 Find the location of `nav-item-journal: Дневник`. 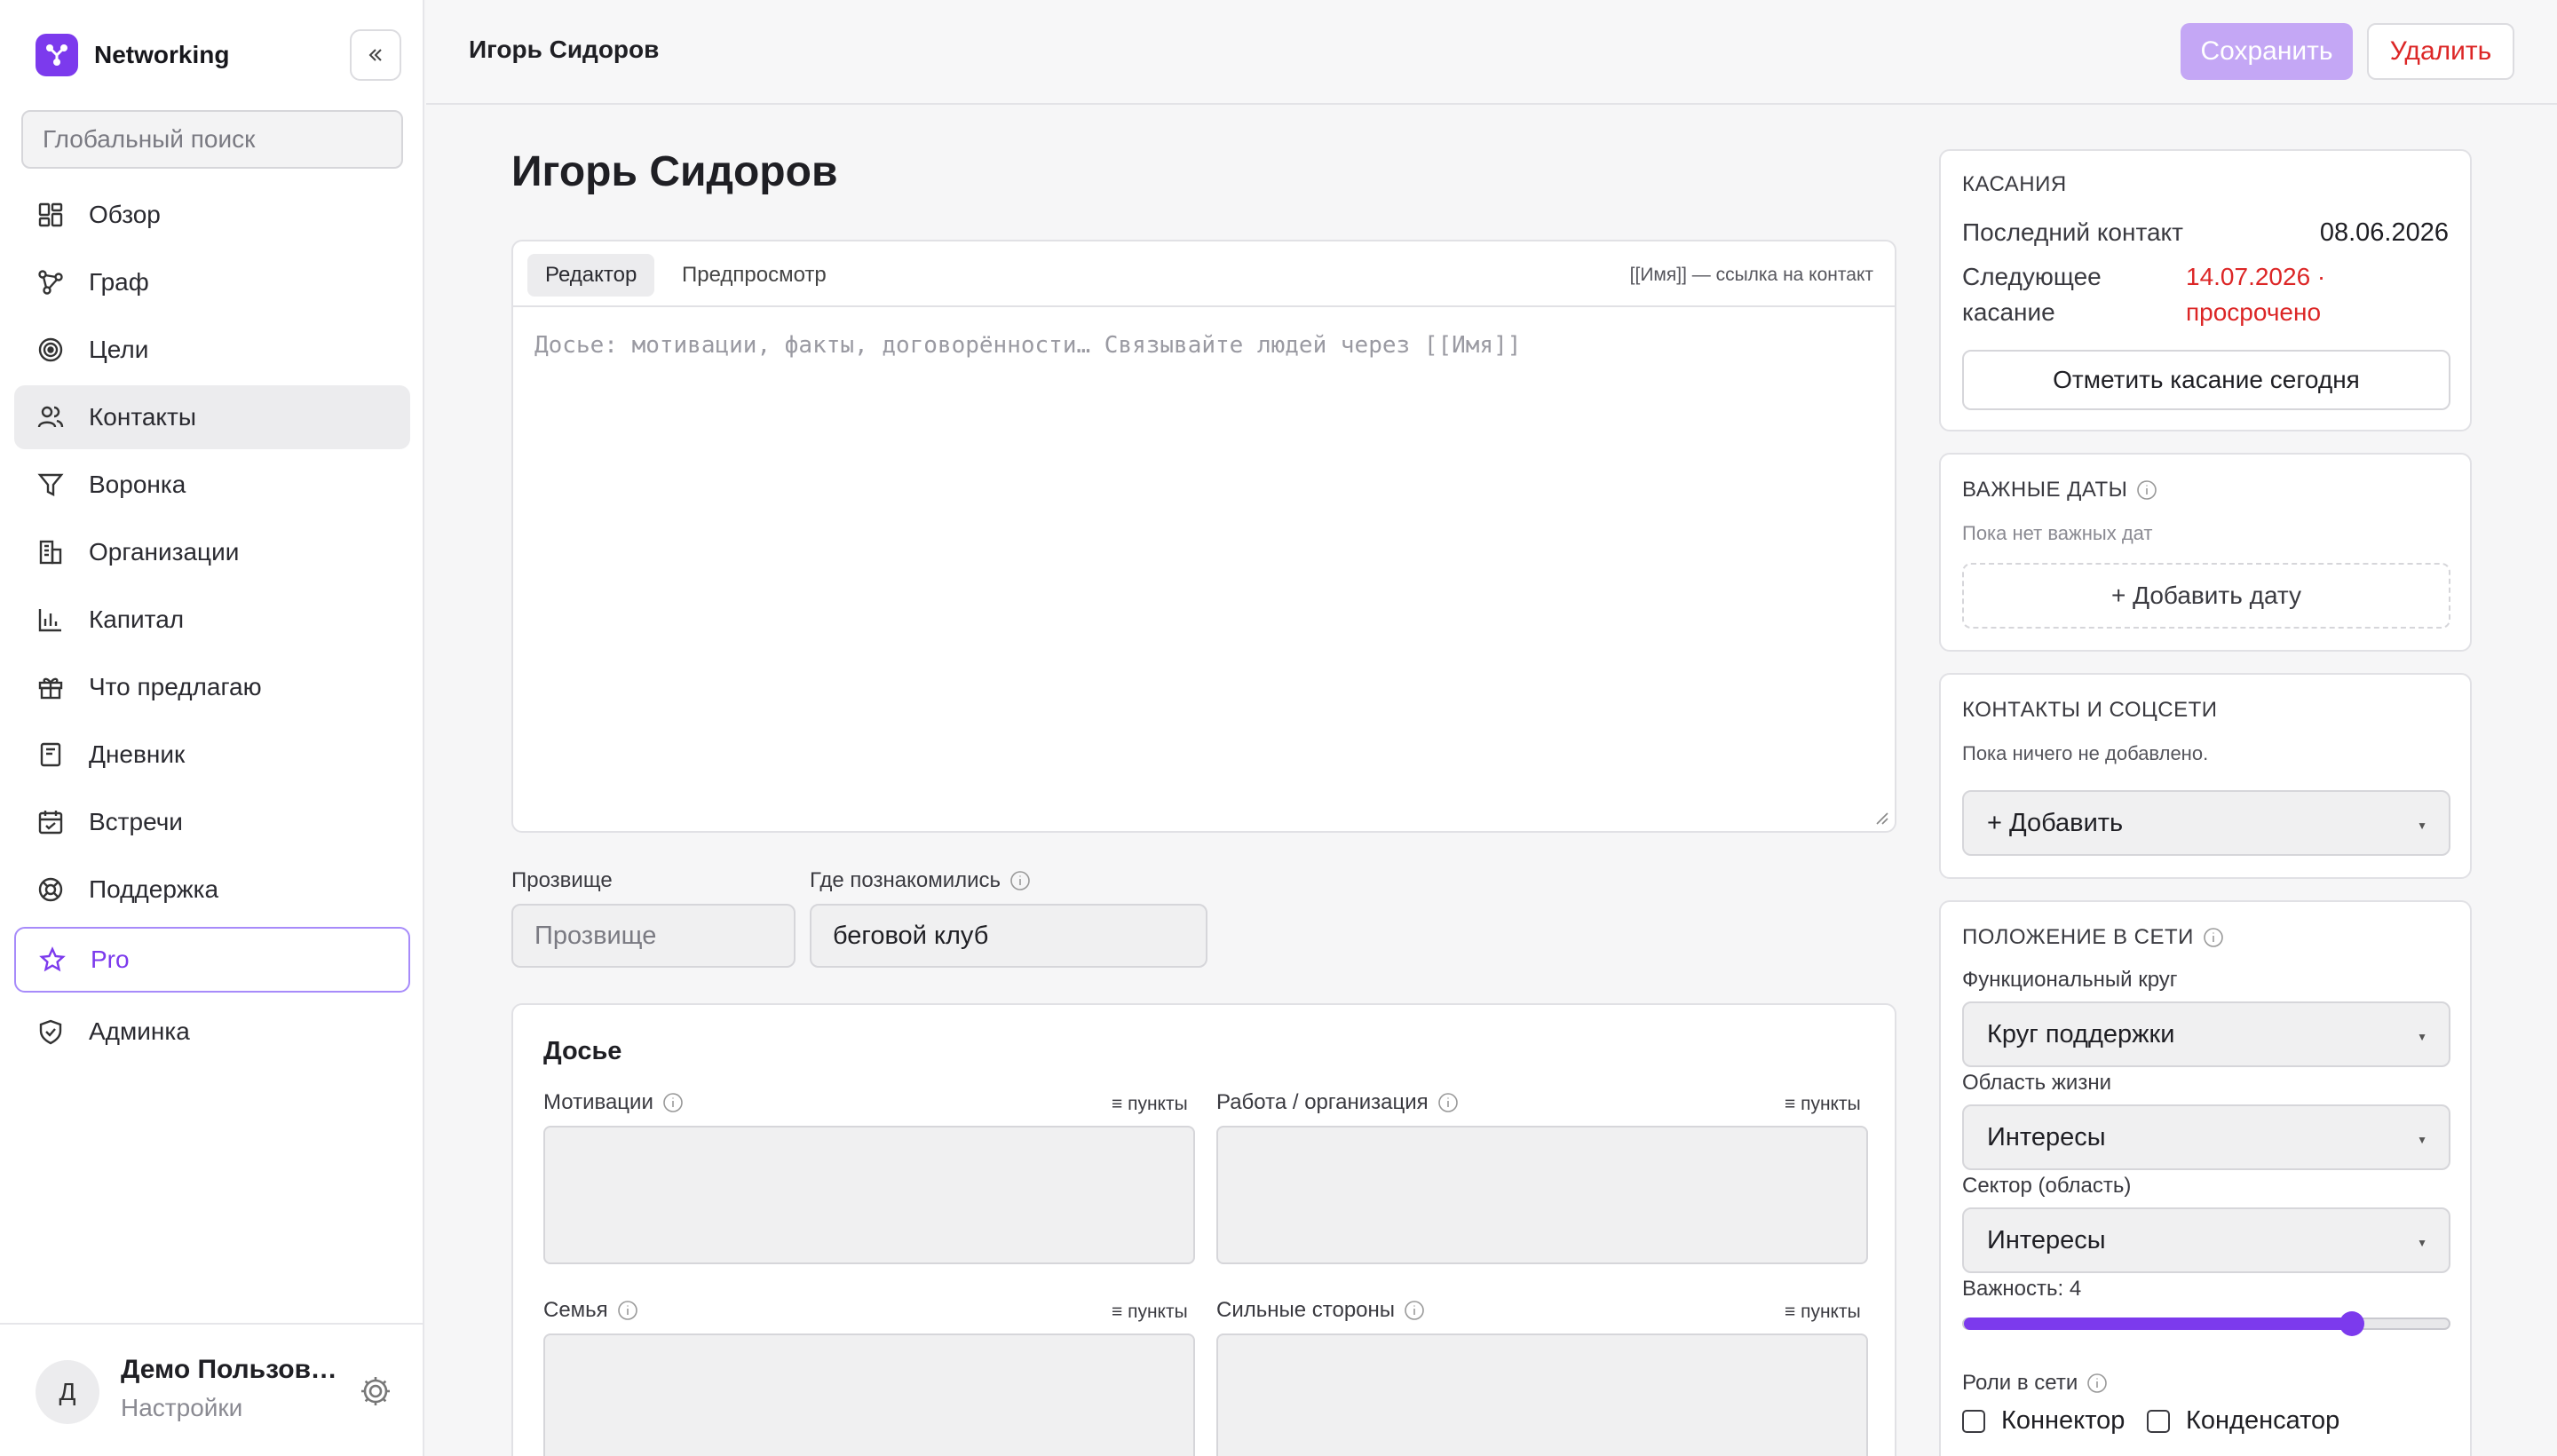

nav-item-journal: Дневник is located at coordinates (212, 755).